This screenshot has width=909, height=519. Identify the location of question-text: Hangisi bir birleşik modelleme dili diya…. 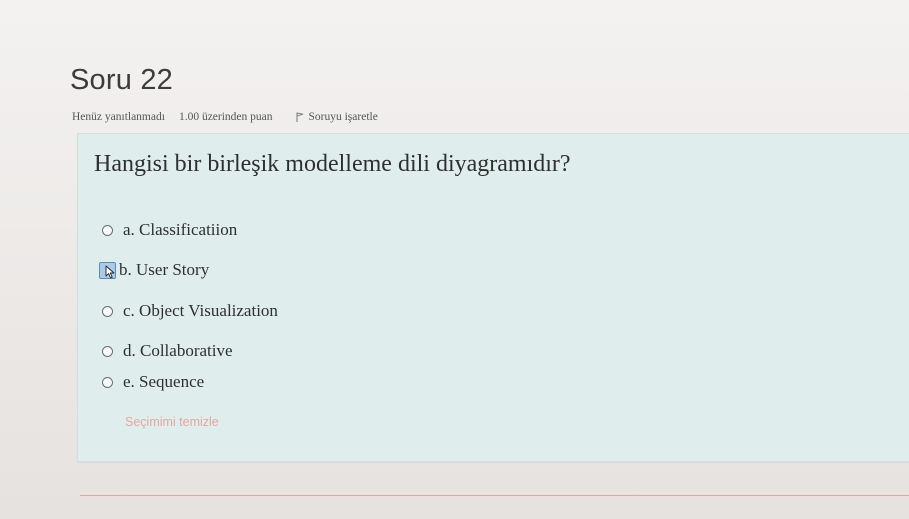
(332, 164).